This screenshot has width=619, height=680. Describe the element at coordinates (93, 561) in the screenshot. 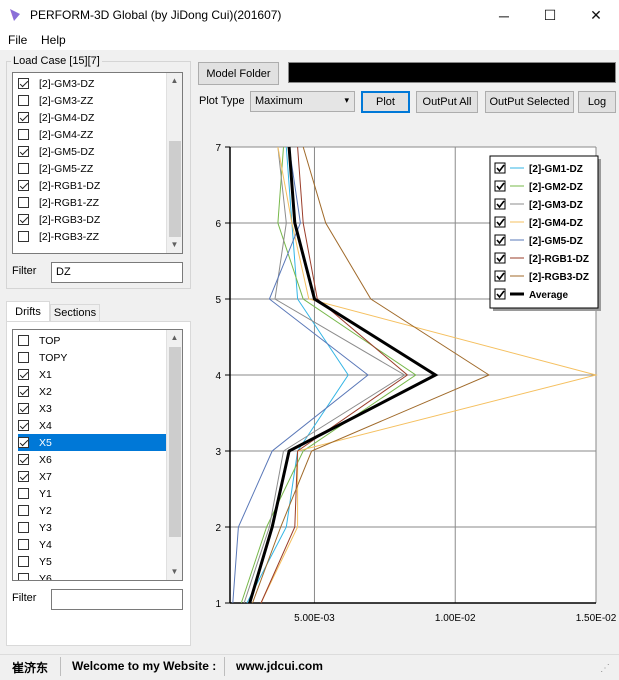

I see `list-item: Y5` at that location.